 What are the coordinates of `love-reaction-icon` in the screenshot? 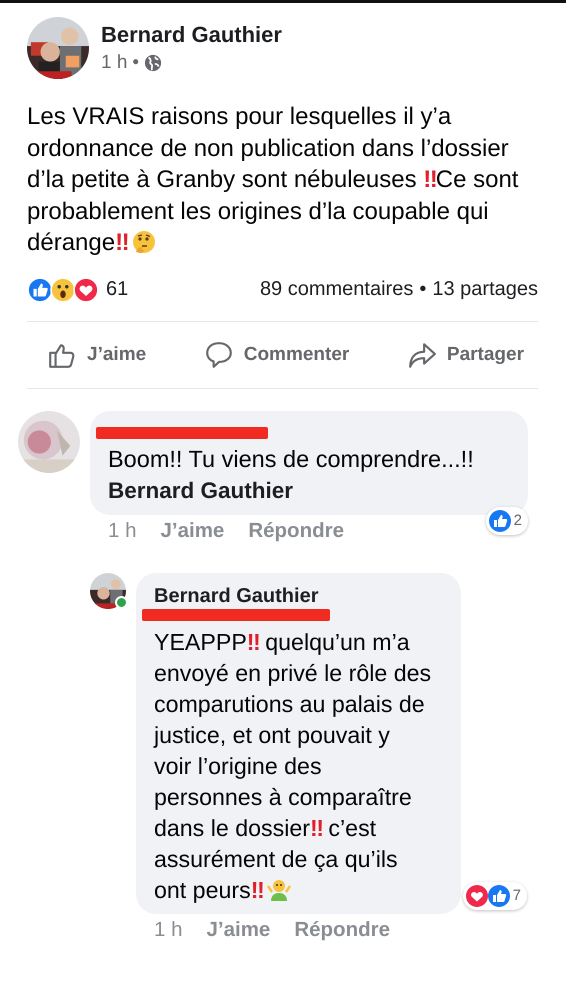 It's located at (86, 289).